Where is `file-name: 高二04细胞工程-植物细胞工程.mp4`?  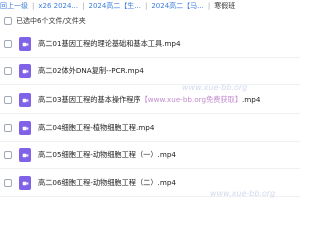
file-name: 高二04细胞工程-植物细胞工程.mp4 is located at coordinates (96, 128).